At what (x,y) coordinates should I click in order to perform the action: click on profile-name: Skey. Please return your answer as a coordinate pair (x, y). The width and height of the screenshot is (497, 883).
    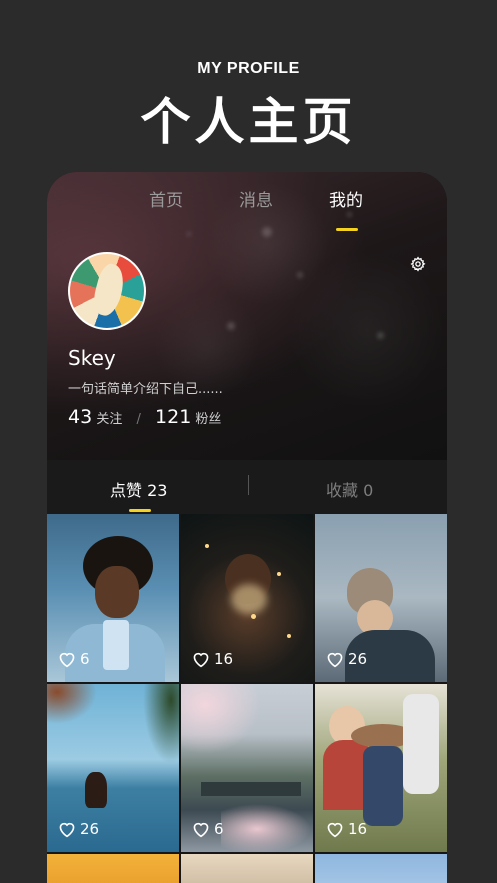
    Looking at the image, I should click on (92, 358).